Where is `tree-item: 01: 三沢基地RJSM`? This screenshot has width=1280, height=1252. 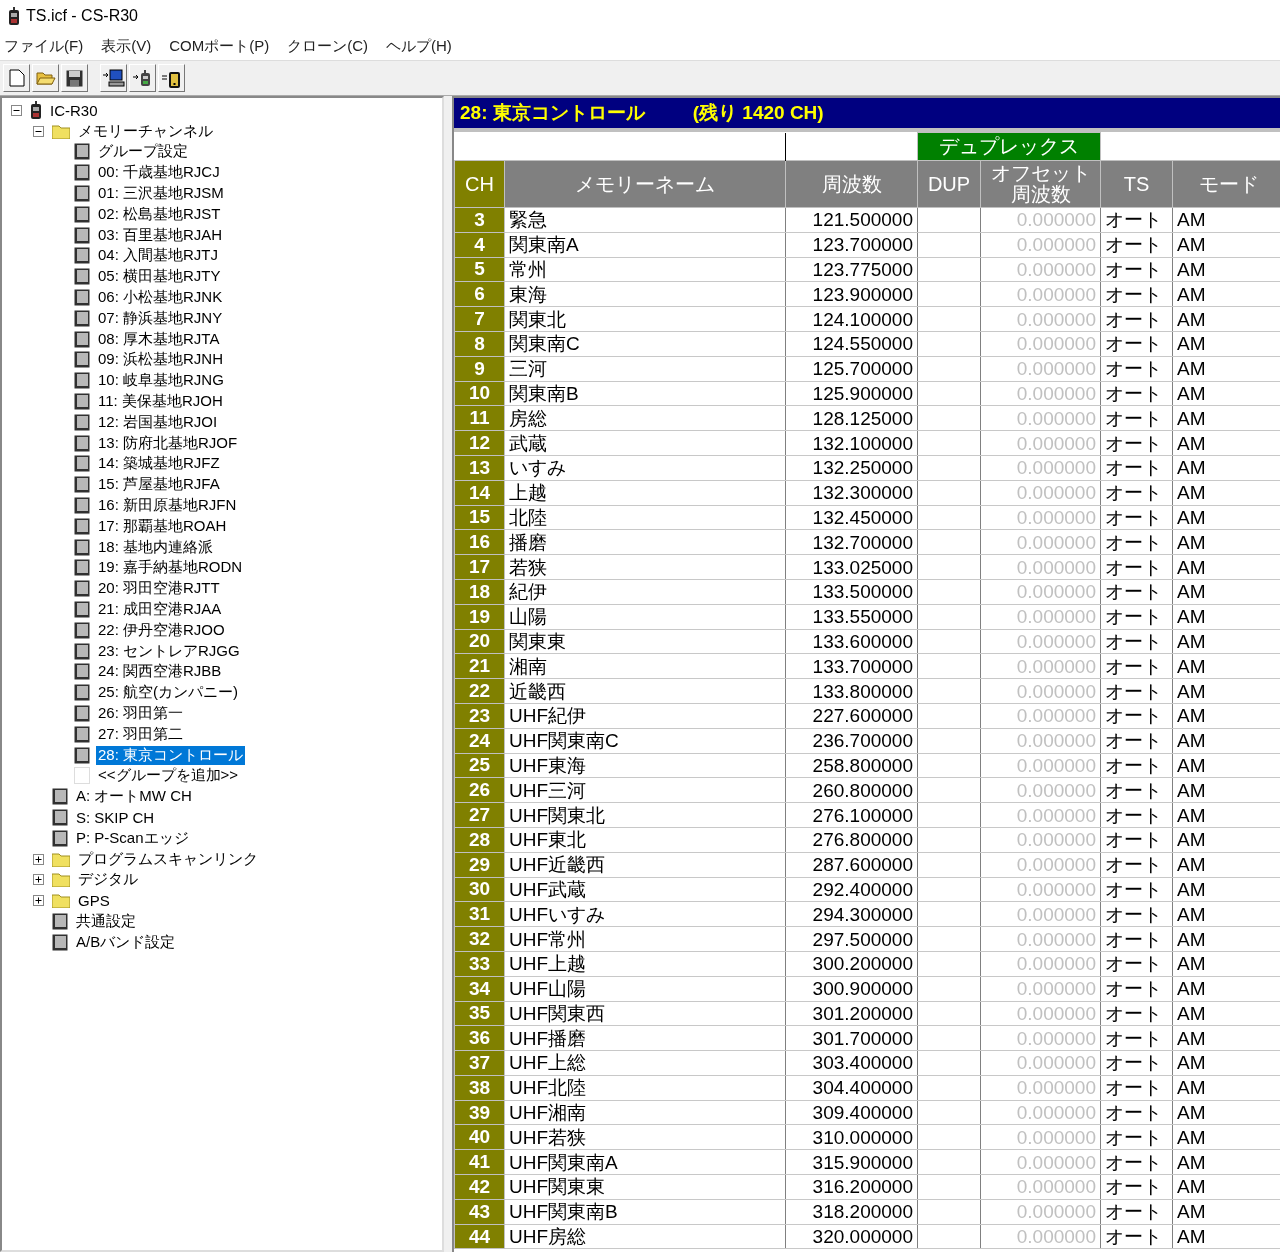
tree-item: 01: 三沢基地RJSM is located at coordinates (161, 194).